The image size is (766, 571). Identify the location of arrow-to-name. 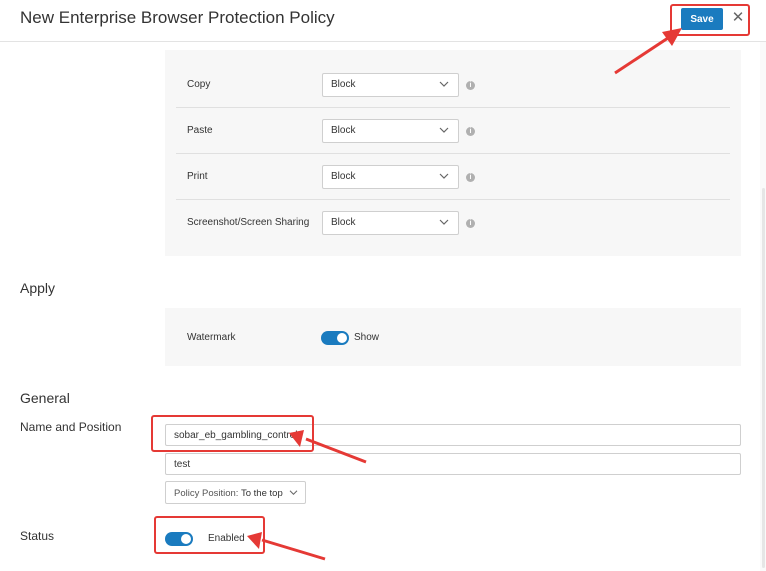
(328, 447).